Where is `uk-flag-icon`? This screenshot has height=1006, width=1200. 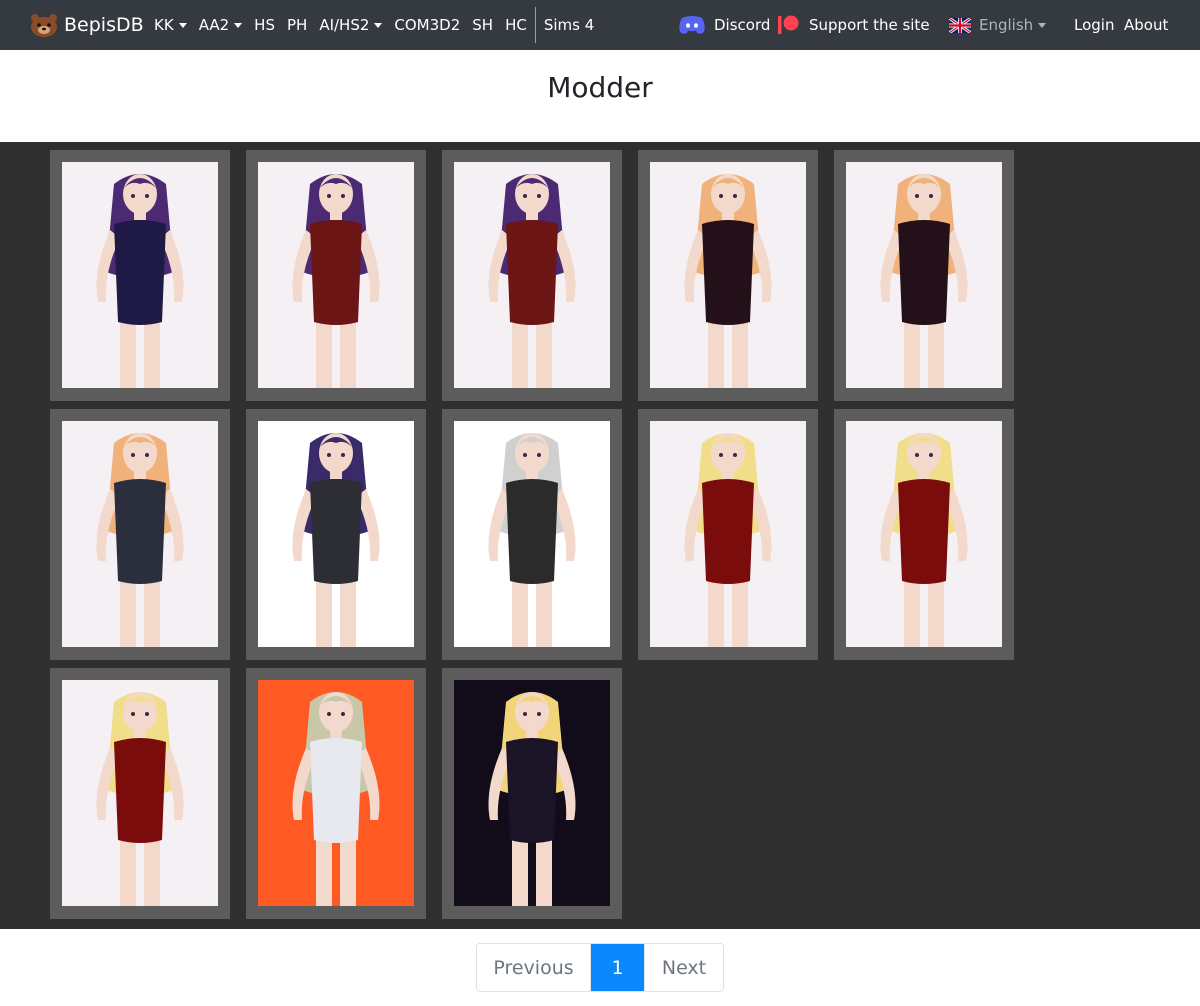 uk-flag-icon is located at coordinates (960, 25).